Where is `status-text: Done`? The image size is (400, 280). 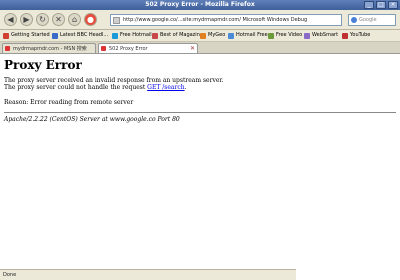 status-text: Done is located at coordinates (10, 275).